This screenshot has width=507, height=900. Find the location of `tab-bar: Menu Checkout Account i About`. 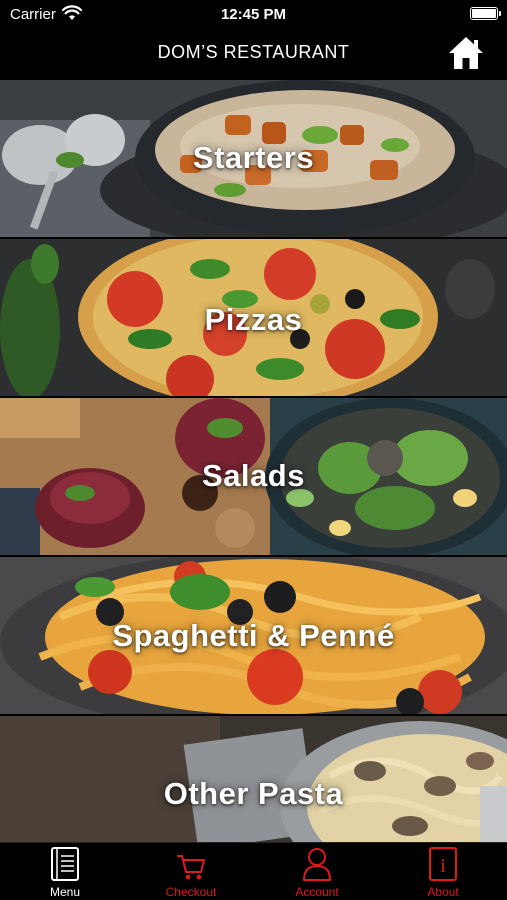

tab-bar: Menu Checkout Account i About is located at coordinates (253, 871).